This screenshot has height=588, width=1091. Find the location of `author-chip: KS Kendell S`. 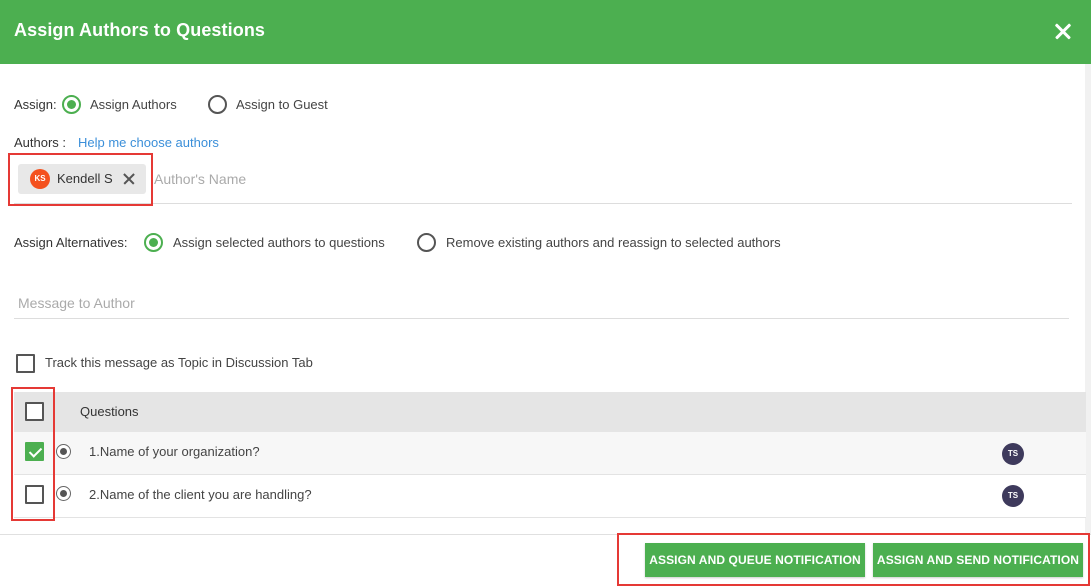

author-chip: KS Kendell S is located at coordinates (82, 179).